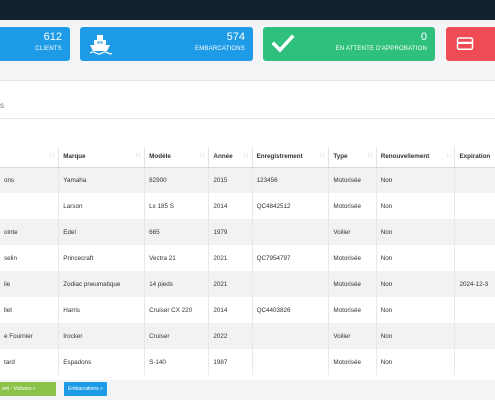 The height and width of the screenshot is (400, 495). Describe the element at coordinates (29, 310) in the screenshot. I see `table-cell: llet` at that location.